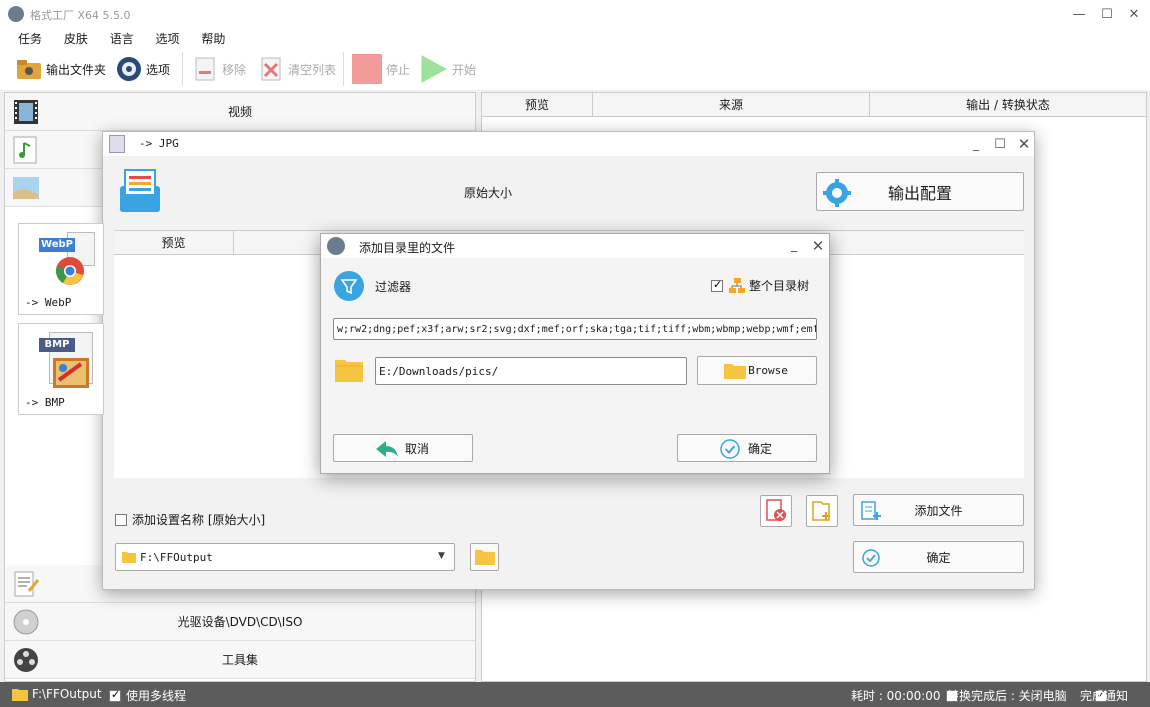 This screenshot has width=1150, height=707. Describe the element at coordinates (176, 557) in the screenshot. I see `output-path-value: F:\FFOutput` at that location.